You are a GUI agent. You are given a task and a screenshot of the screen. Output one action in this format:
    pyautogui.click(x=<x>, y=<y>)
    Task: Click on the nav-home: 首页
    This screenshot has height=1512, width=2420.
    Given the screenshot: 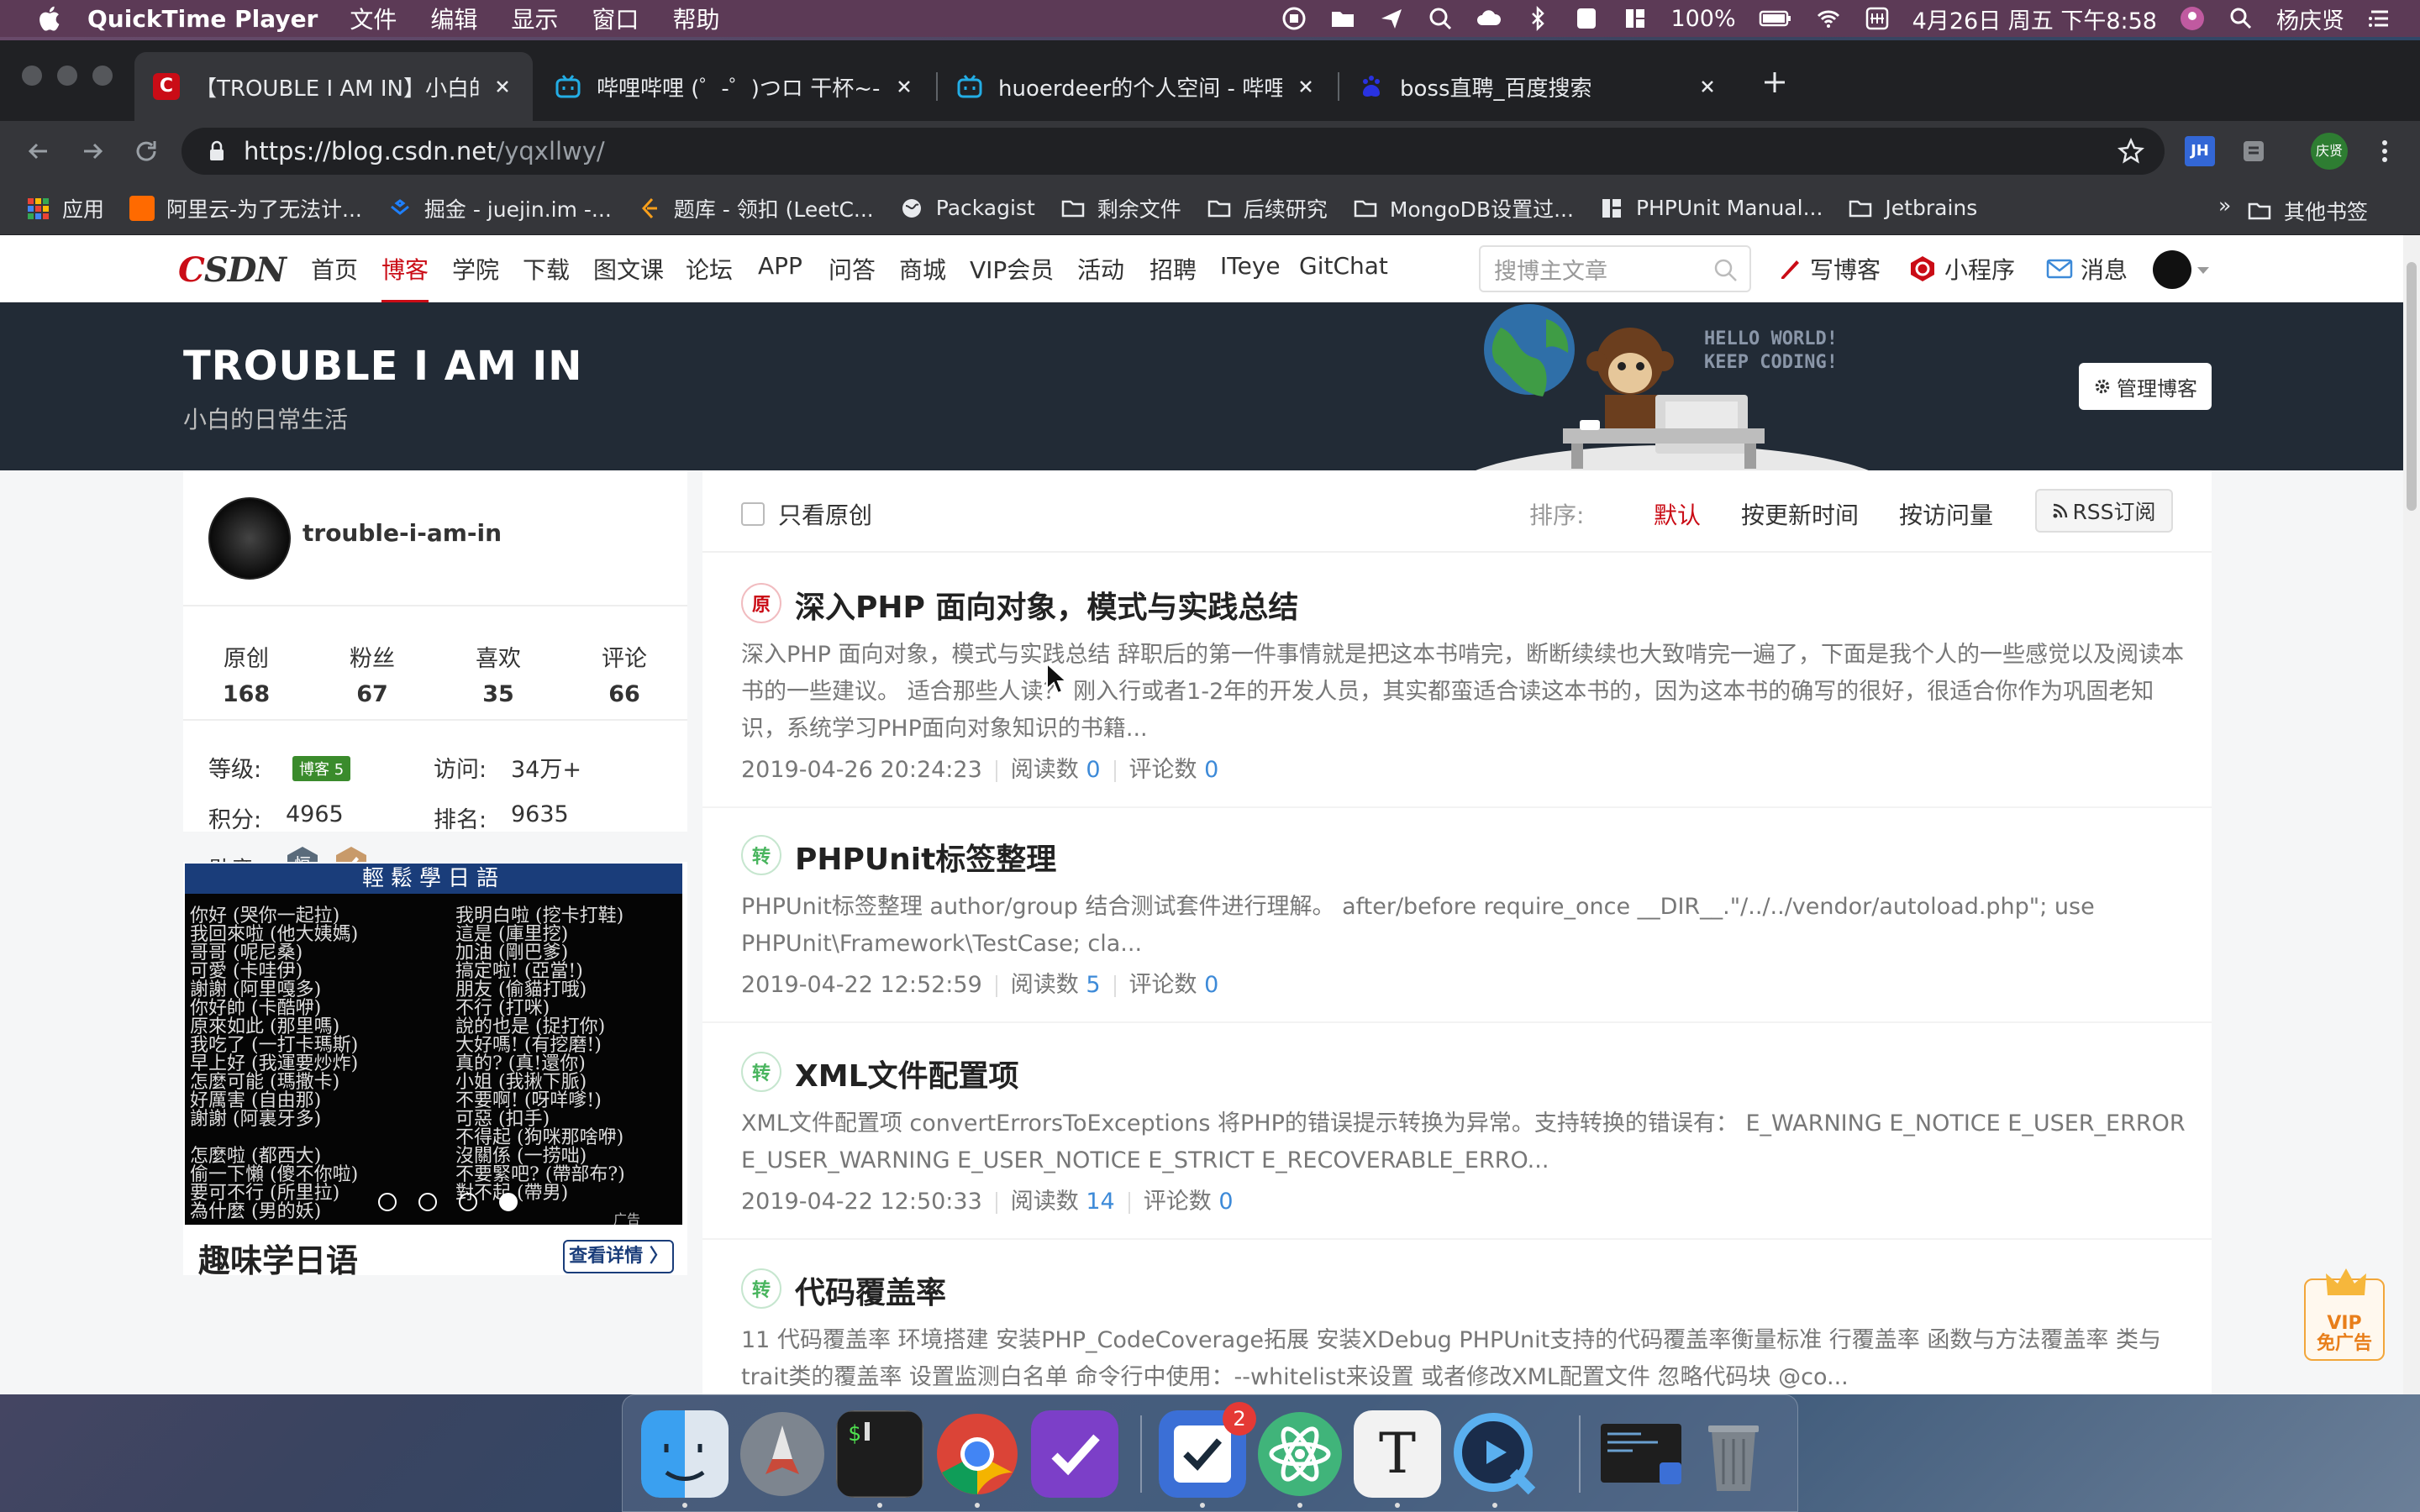 What is the action you would take?
    pyautogui.click(x=334, y=269)
    